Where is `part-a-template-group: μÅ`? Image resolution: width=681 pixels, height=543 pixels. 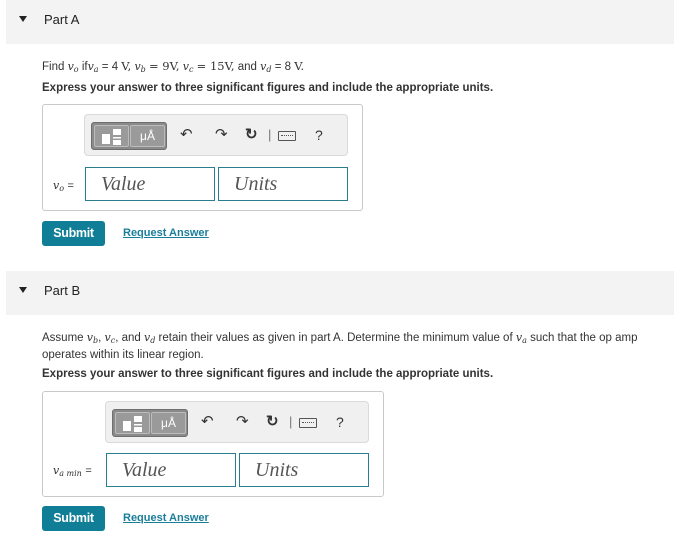 part-a-template-group: μÅ is located at coordinates (129, 136).